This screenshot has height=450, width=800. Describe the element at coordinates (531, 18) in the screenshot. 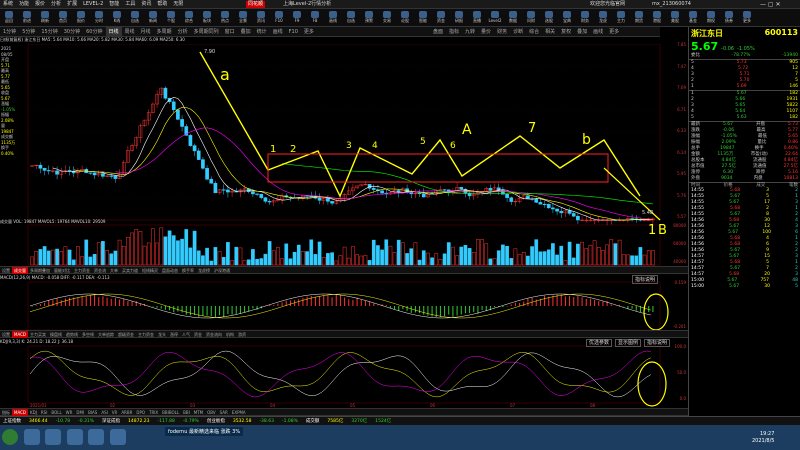

I see `toolbar-button: 问财` at that location.